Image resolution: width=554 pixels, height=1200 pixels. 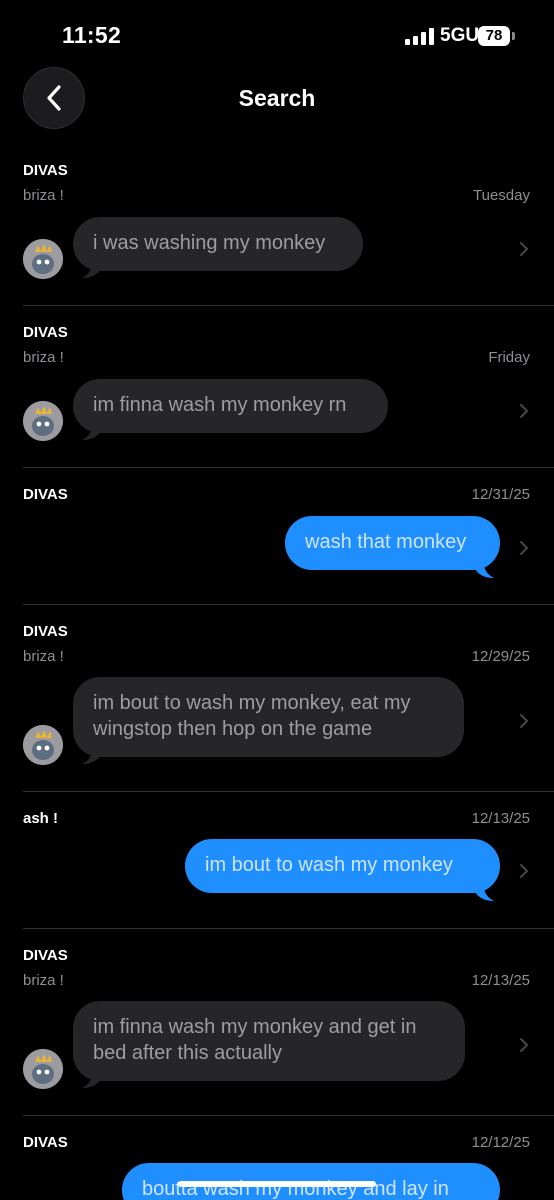 I want to click on status-bar: 11:52 5GUC 78, so click(x=277, y=33).